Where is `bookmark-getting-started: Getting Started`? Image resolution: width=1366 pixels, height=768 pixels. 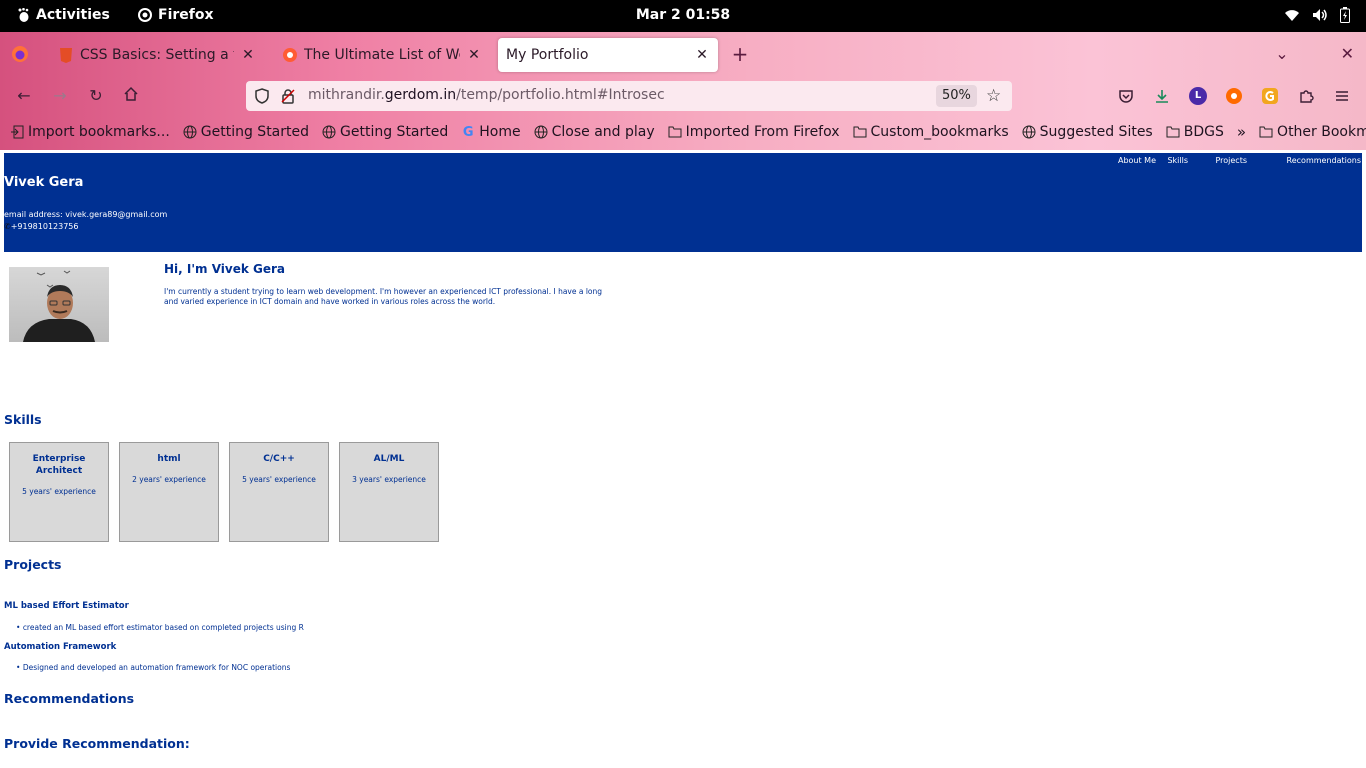 bookmark-getting-started: Getting Started is located at coordinates (246, 132).